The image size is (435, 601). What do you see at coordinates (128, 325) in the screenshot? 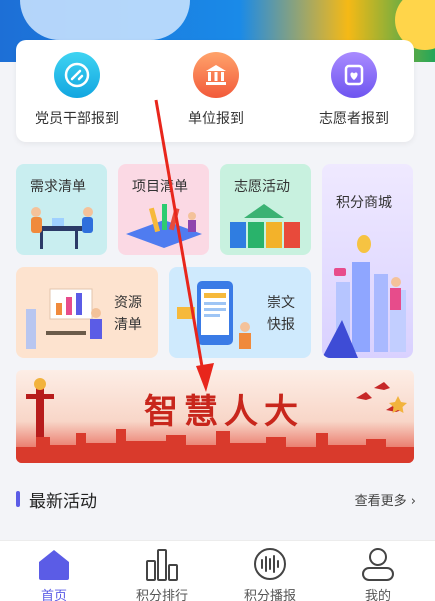
I see `tile-title-line2: 清单` at bounding box center [128, 325].